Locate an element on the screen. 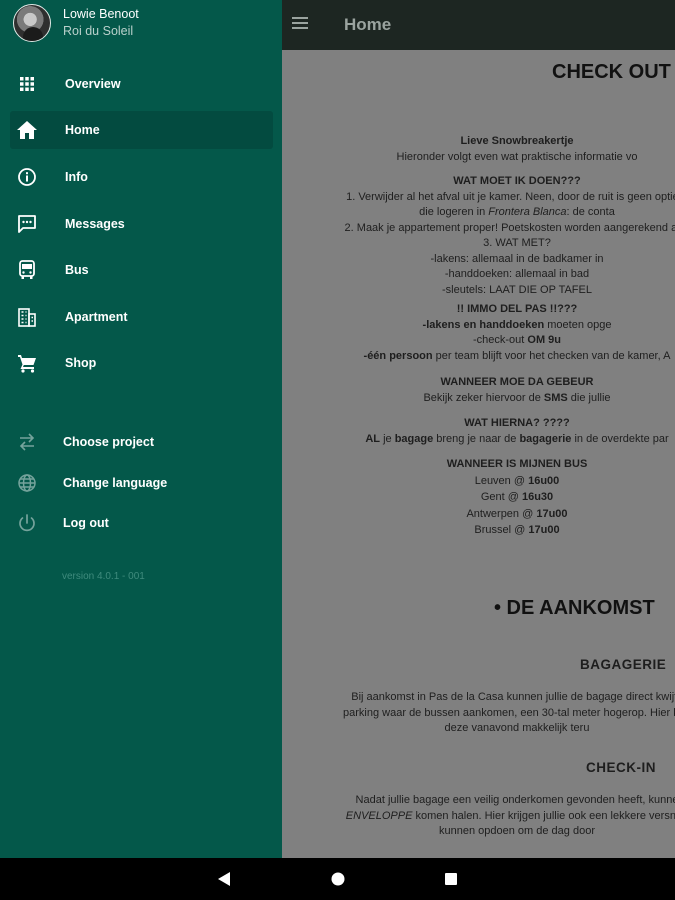 This screenshot has width=675, height=900. power-icon is located at coordinates (27, 523).